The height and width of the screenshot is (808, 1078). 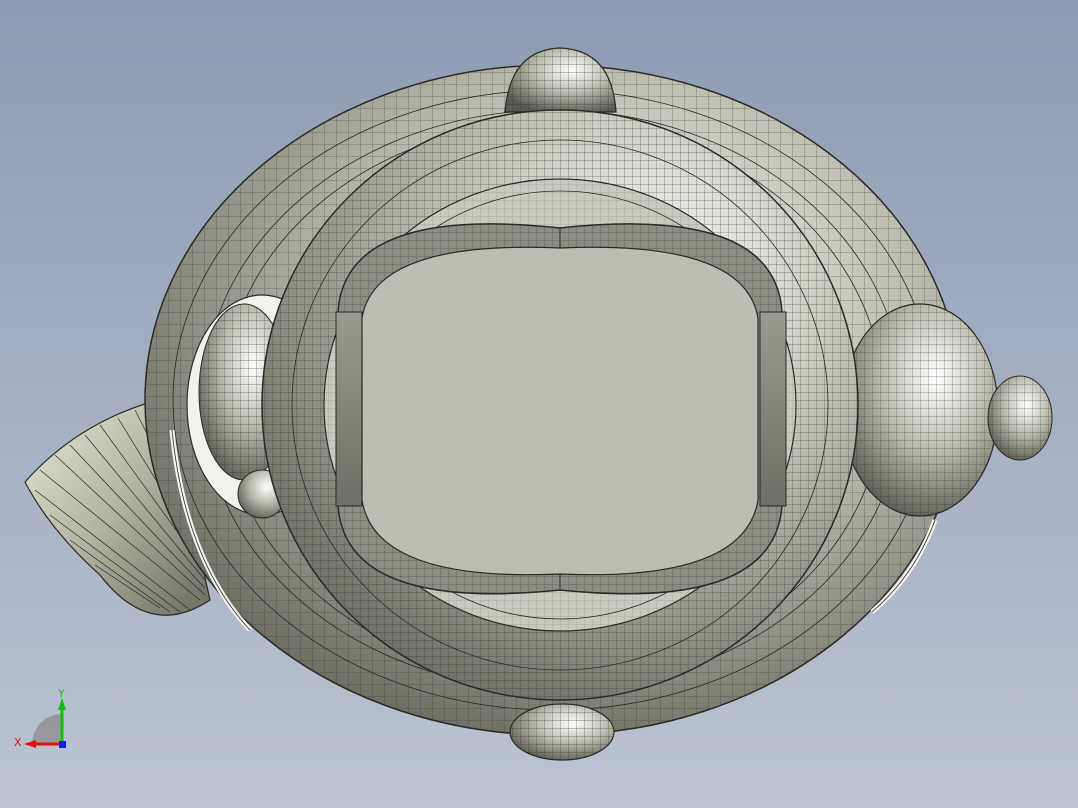 What do you see at coordinates (560, 80) in the screenshot?
I see `top-knob` at bounding box center [560, 80].